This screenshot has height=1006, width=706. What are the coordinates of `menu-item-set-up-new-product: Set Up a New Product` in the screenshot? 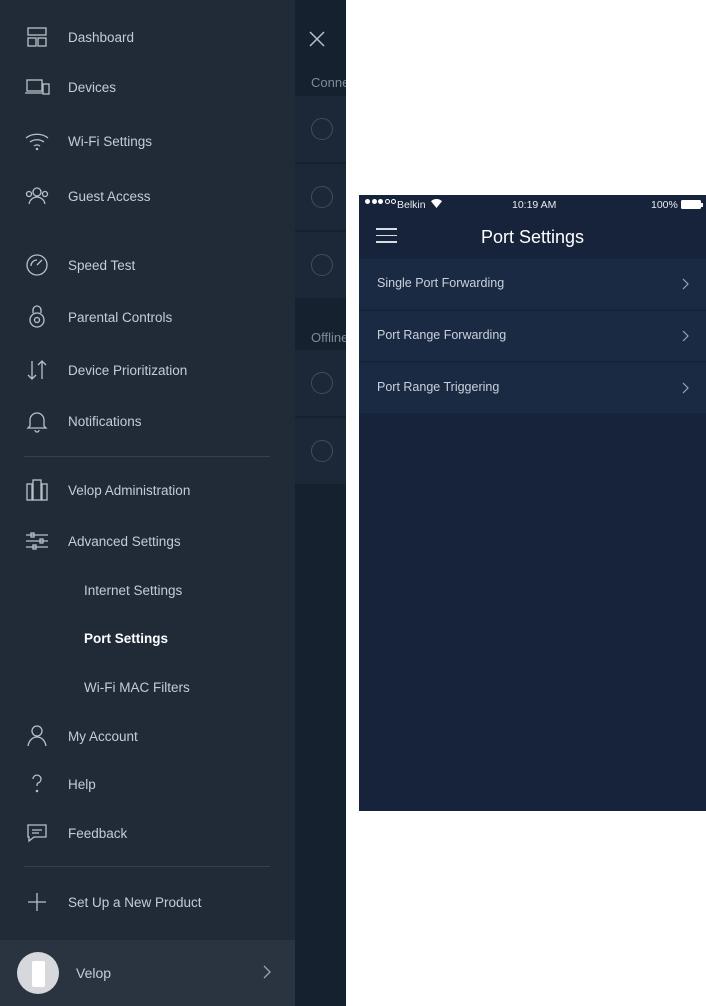 It's located at (147, 902).